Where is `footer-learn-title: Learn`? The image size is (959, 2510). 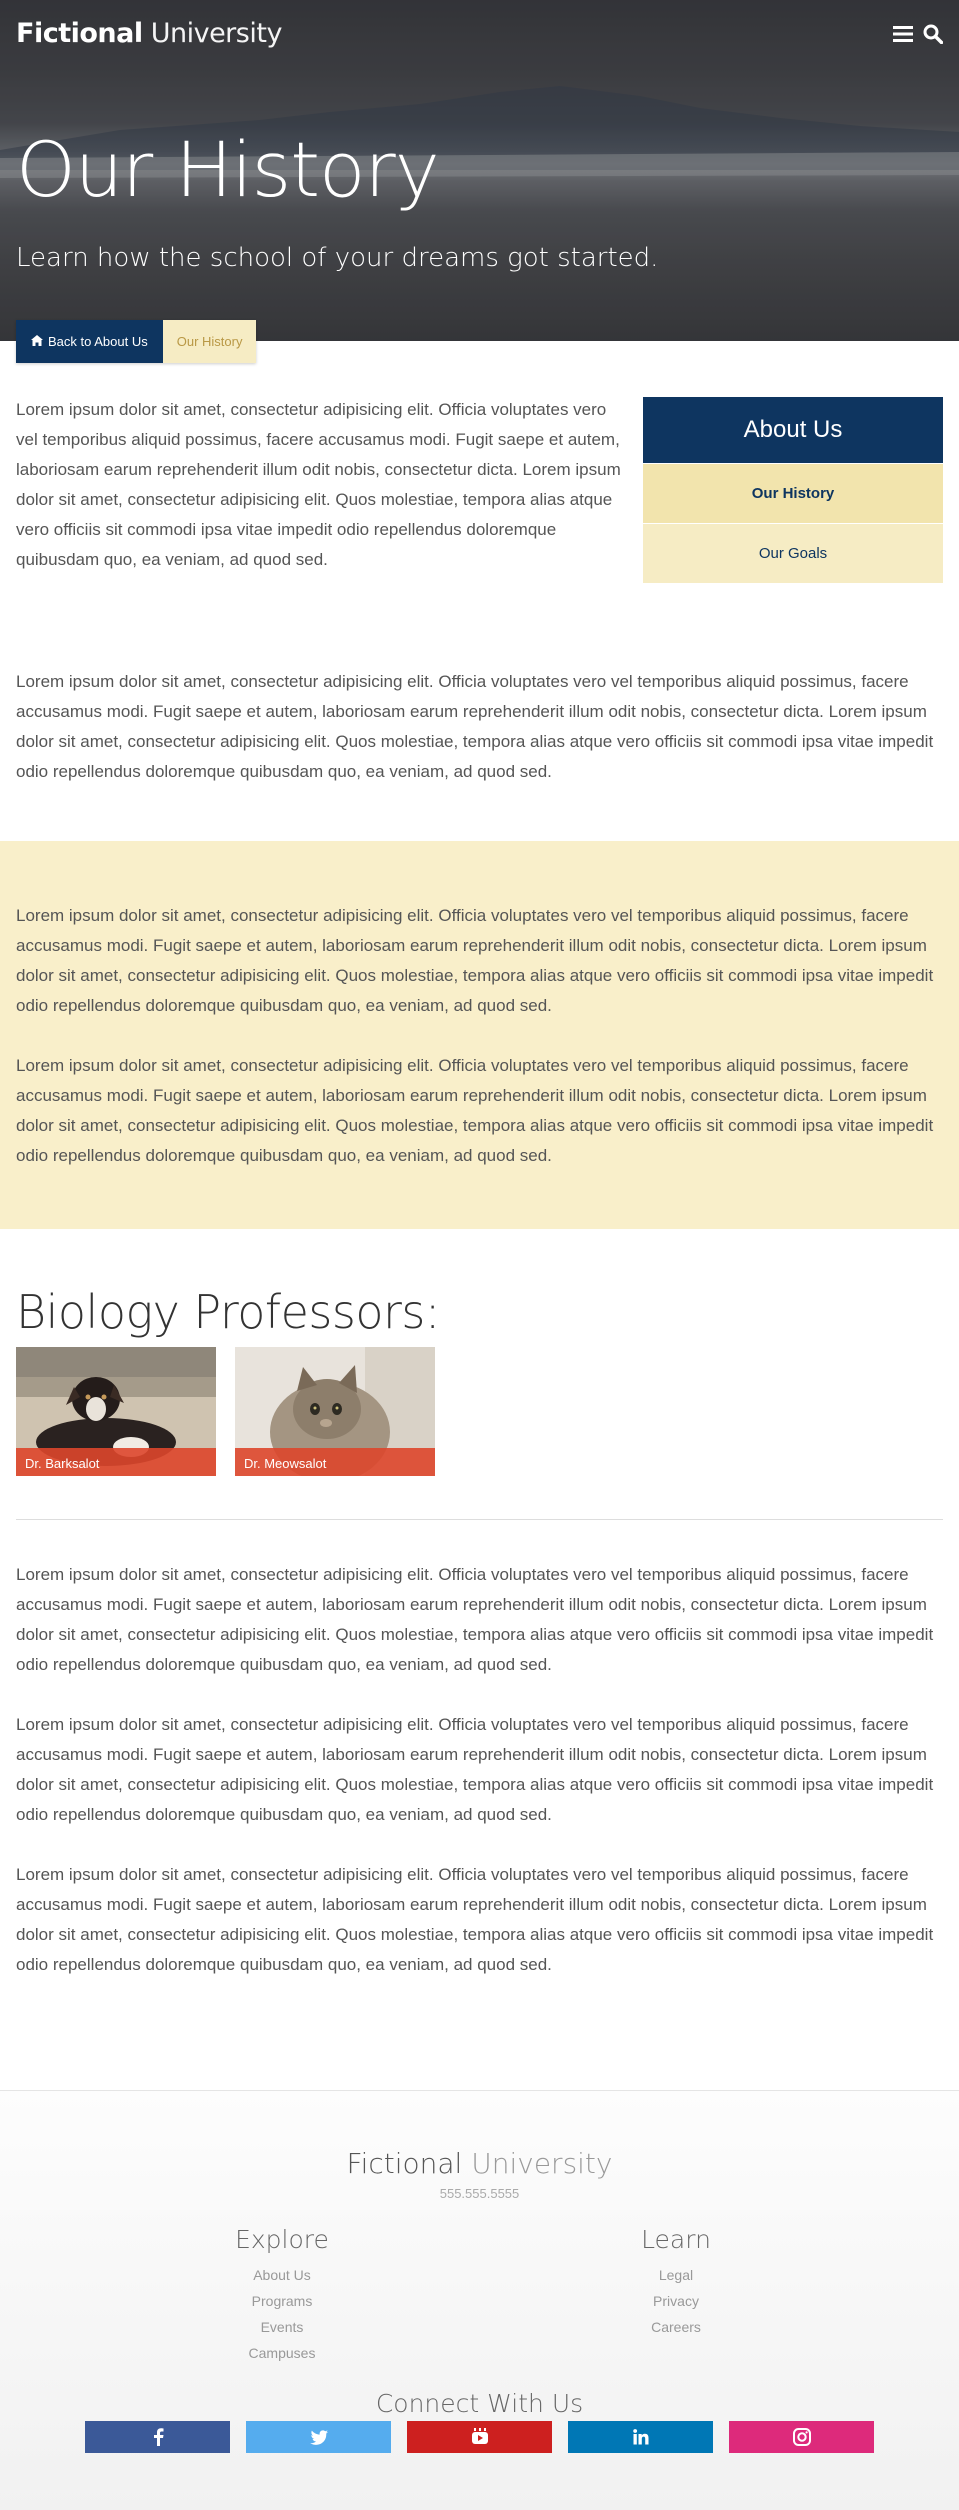 footer-learn-title: Learn is located at coordinates (676, 2239).